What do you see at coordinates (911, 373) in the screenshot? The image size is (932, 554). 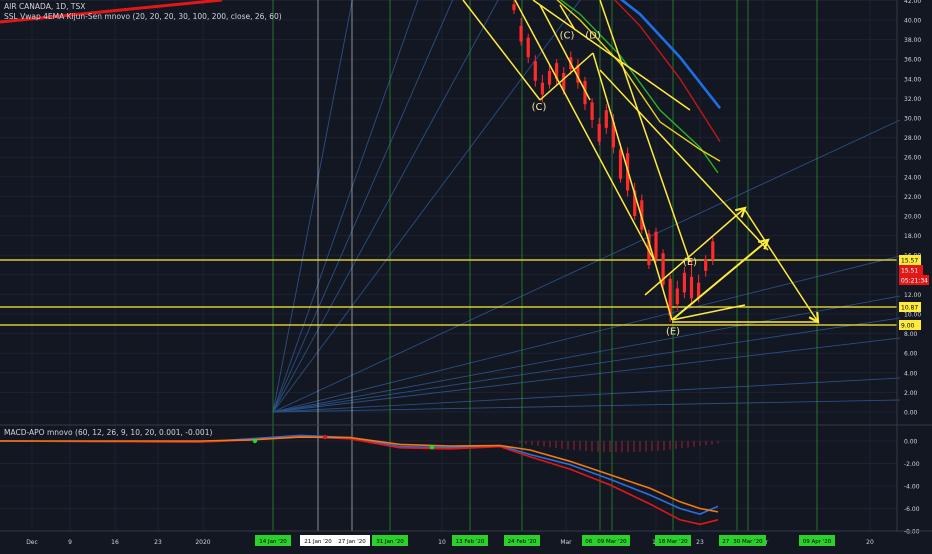 I see `price-axis-tick-label: 4.00` at bounding box center [911, 373].